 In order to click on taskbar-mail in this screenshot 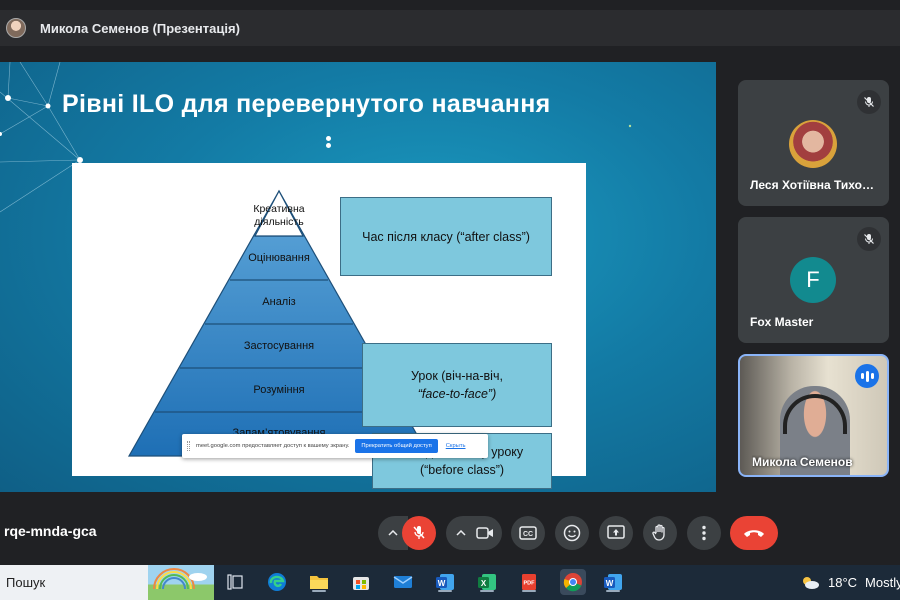, I will do `click(403, 582)`.